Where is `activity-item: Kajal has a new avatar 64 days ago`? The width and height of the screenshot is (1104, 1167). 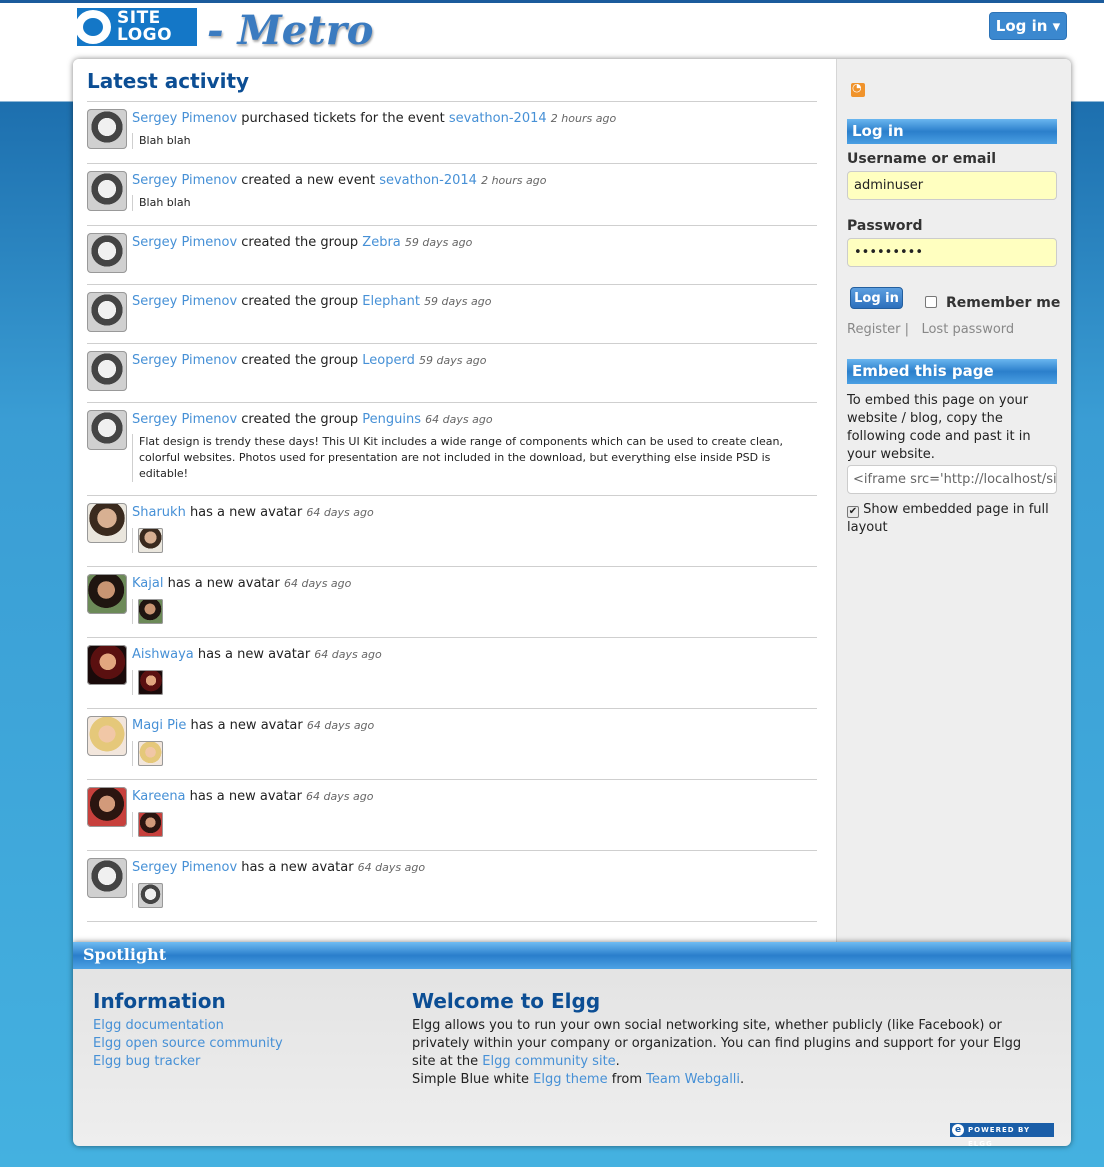
activity-item: Kajal has a new avatar 64 days ago is located at coordinates (452, 602).